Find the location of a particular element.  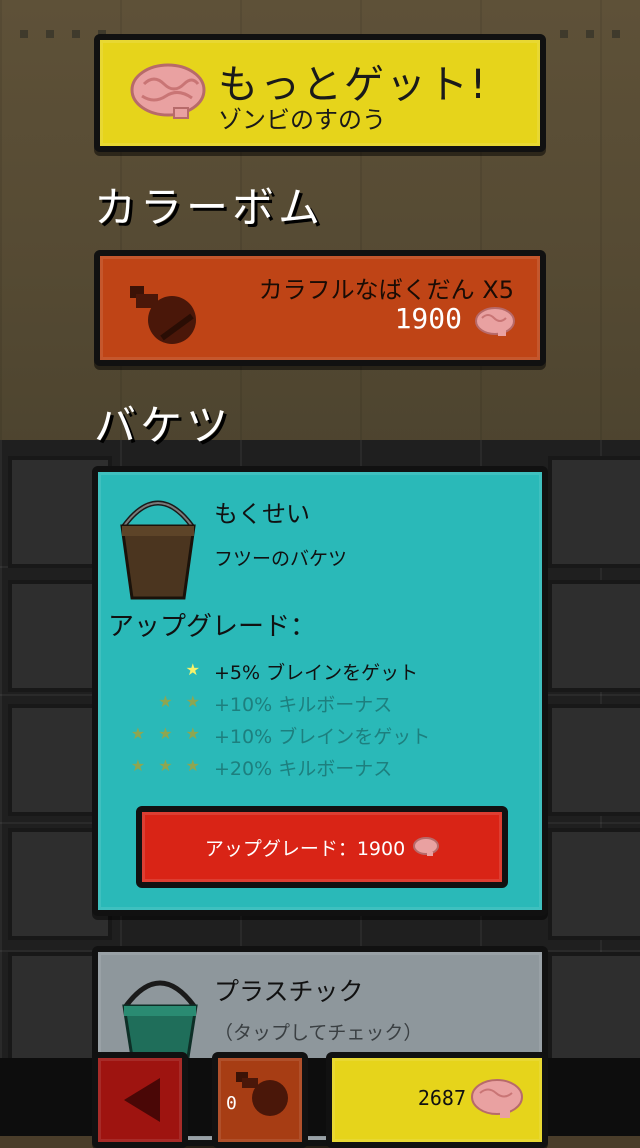

back-button is located at coordinates (140, 1100).